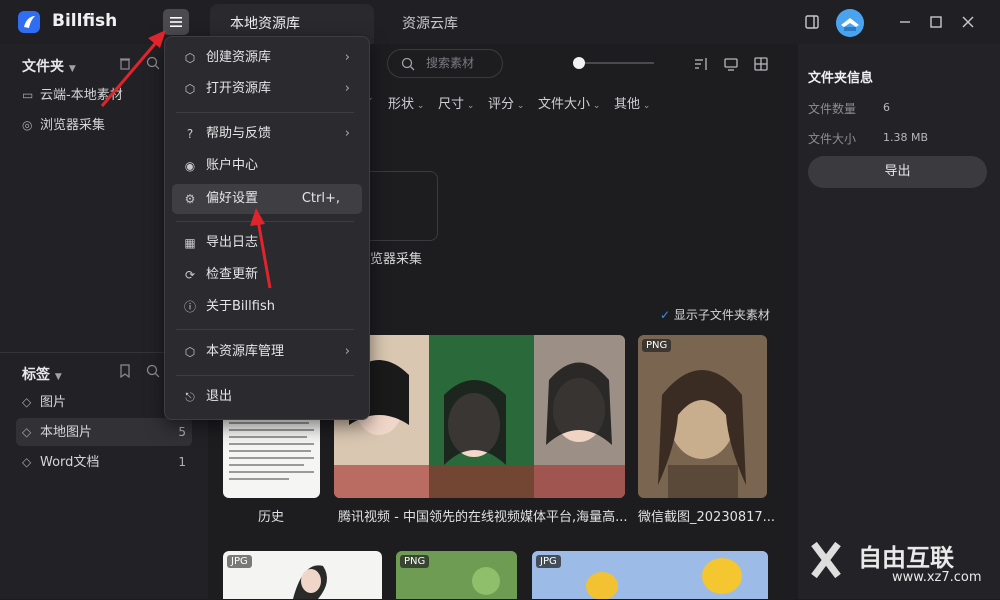 The image size is (1000, 600). Describe the element at coordinates (261, 248) in the screenshot. I see `arrow-to-preferences` at that location.